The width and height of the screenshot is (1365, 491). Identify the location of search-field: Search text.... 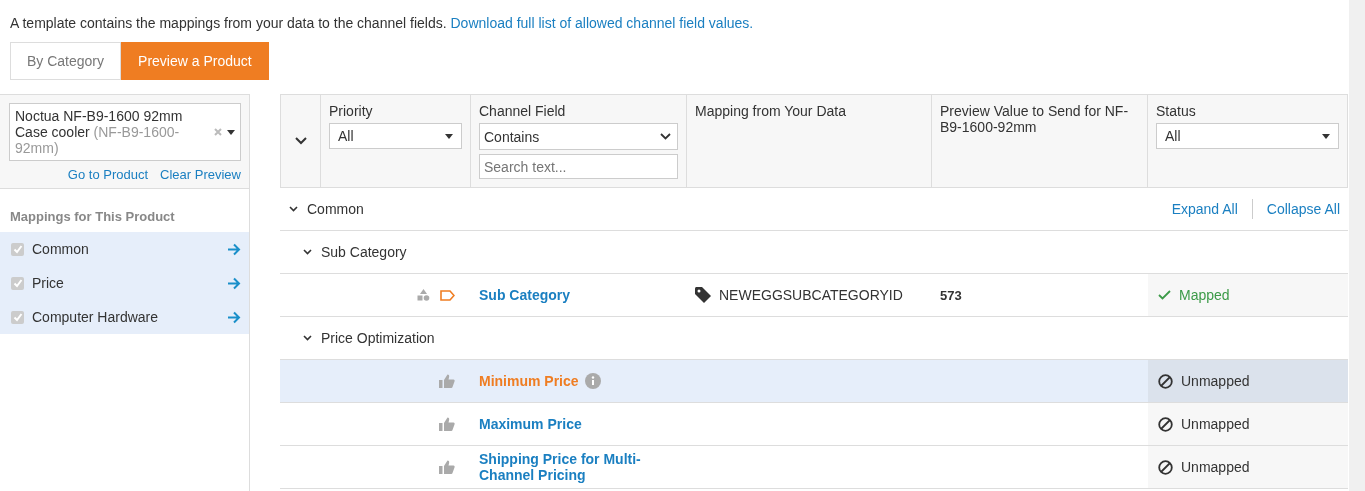
(578, 166).